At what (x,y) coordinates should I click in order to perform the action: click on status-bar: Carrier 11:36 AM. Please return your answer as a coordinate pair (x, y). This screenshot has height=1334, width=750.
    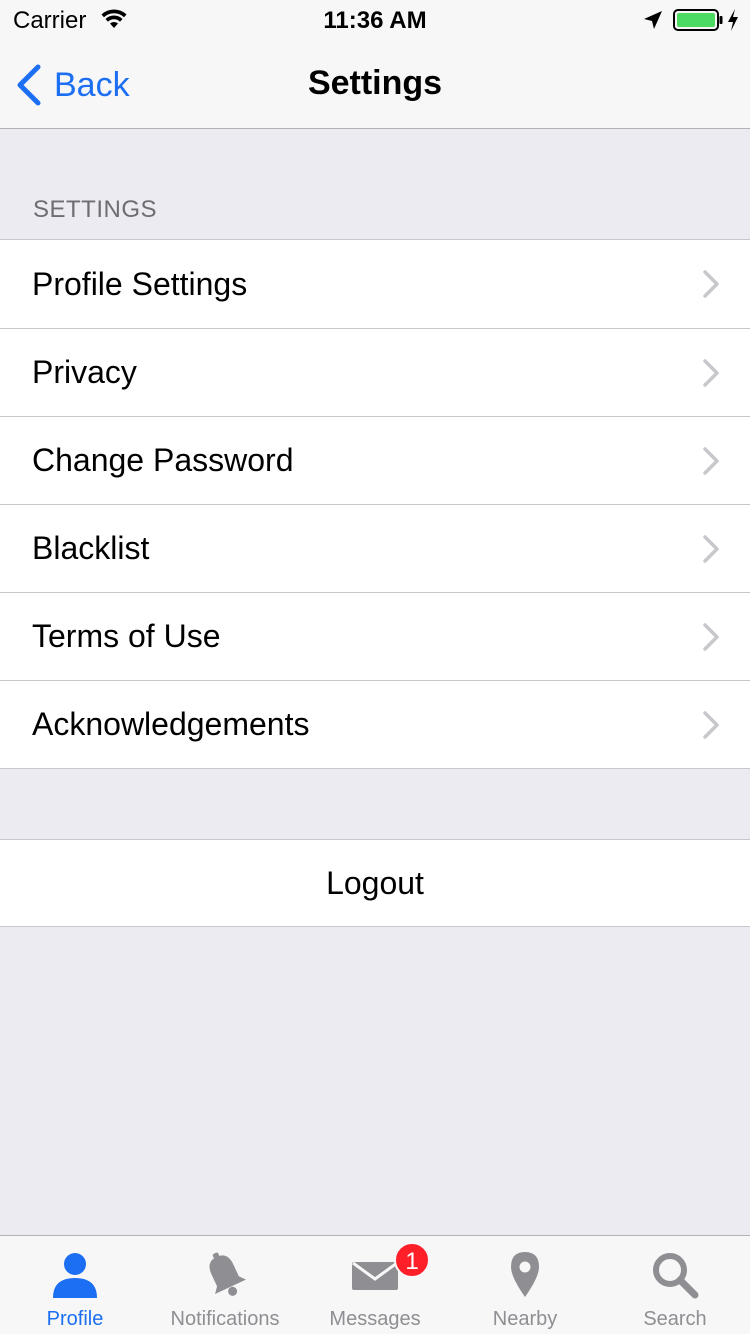
    Looking at the image, I should click on (375, 20).